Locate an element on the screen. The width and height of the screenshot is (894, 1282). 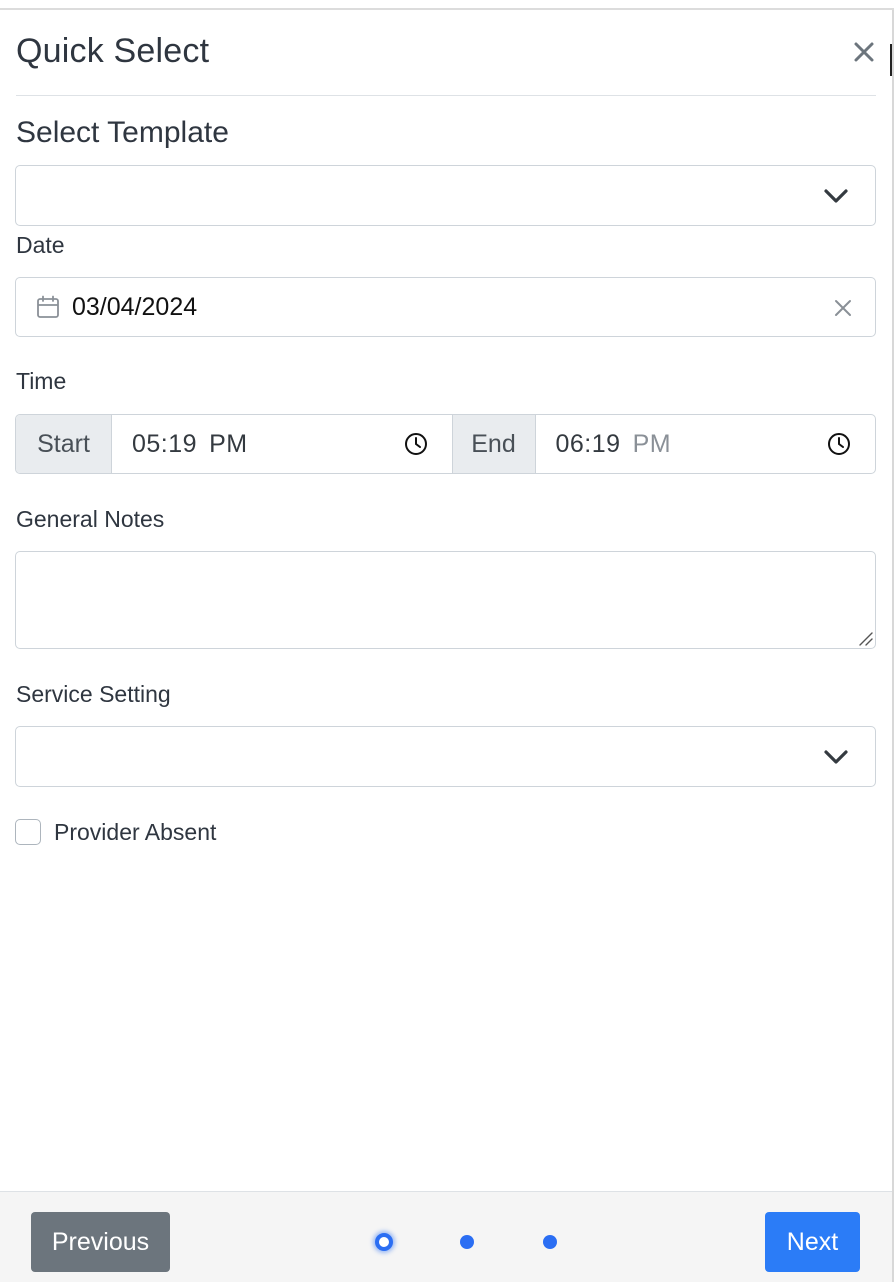
provider-absent-row: Provider Absent is located at coordinates (115, 832).